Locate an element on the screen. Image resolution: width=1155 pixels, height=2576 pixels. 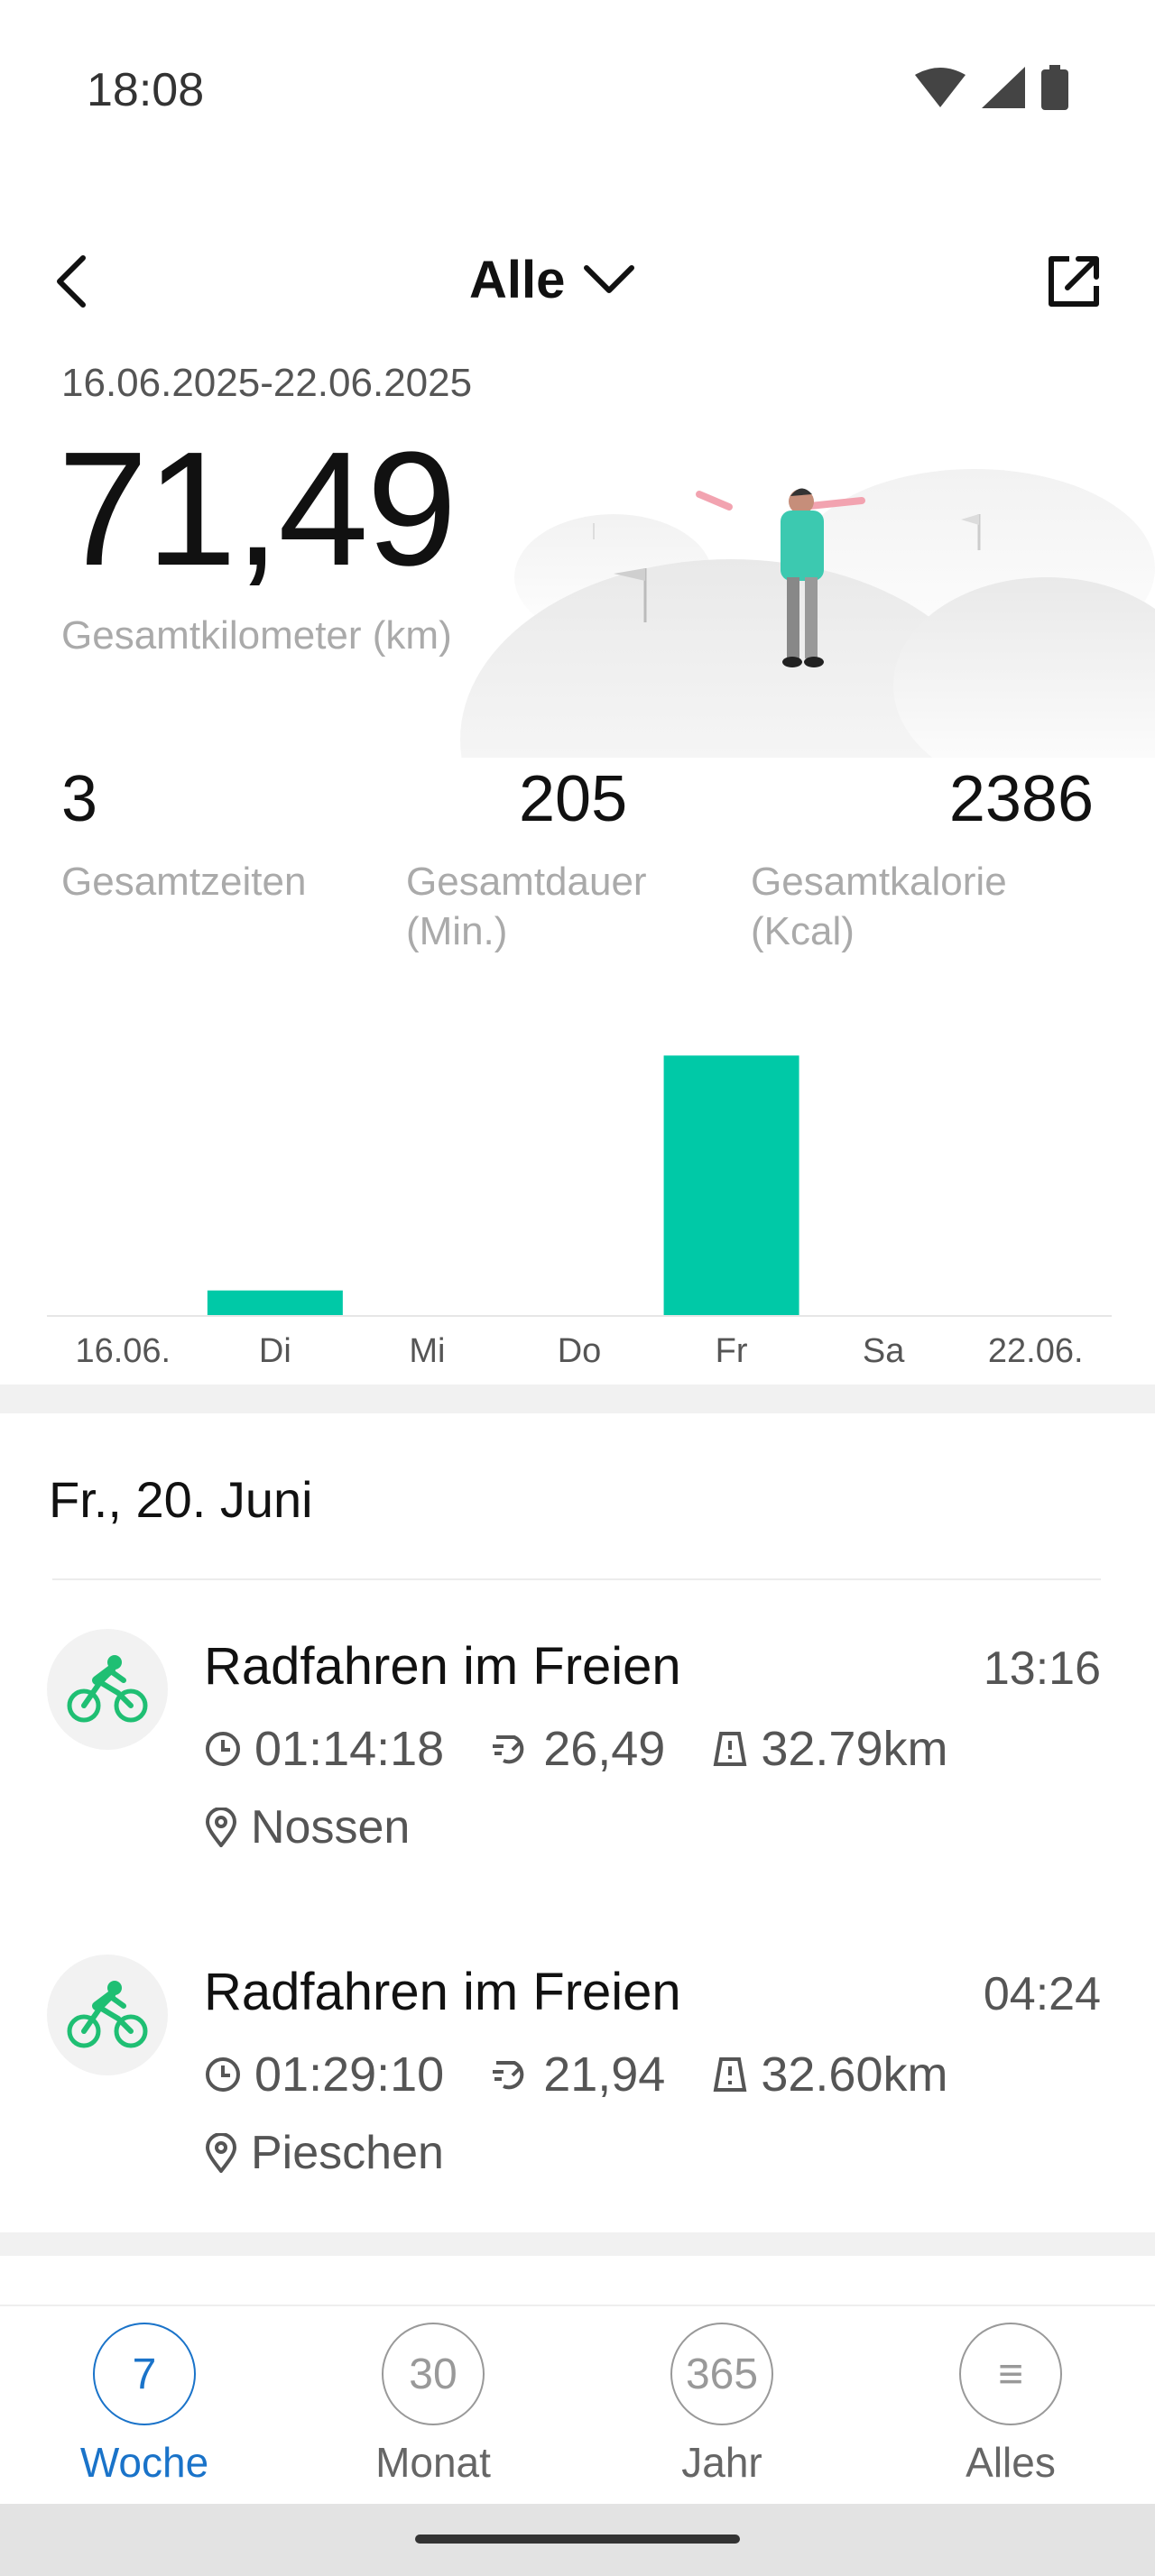
filter-dropdown: Alle is located at coordinates (552, 280).